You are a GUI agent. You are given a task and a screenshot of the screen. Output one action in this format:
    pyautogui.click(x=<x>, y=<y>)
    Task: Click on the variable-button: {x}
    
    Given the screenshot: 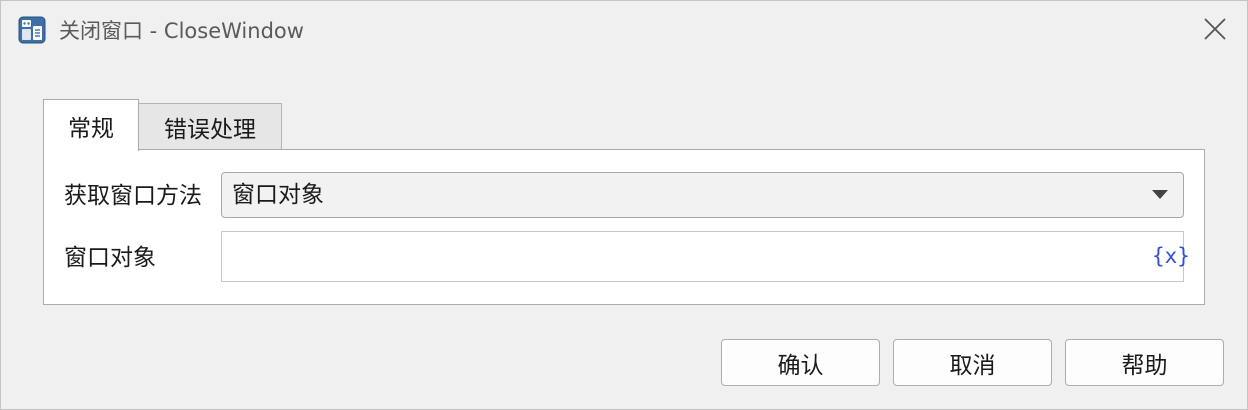 What is the action you would take?
    pyautogui.click(x=1171, y=256)
    